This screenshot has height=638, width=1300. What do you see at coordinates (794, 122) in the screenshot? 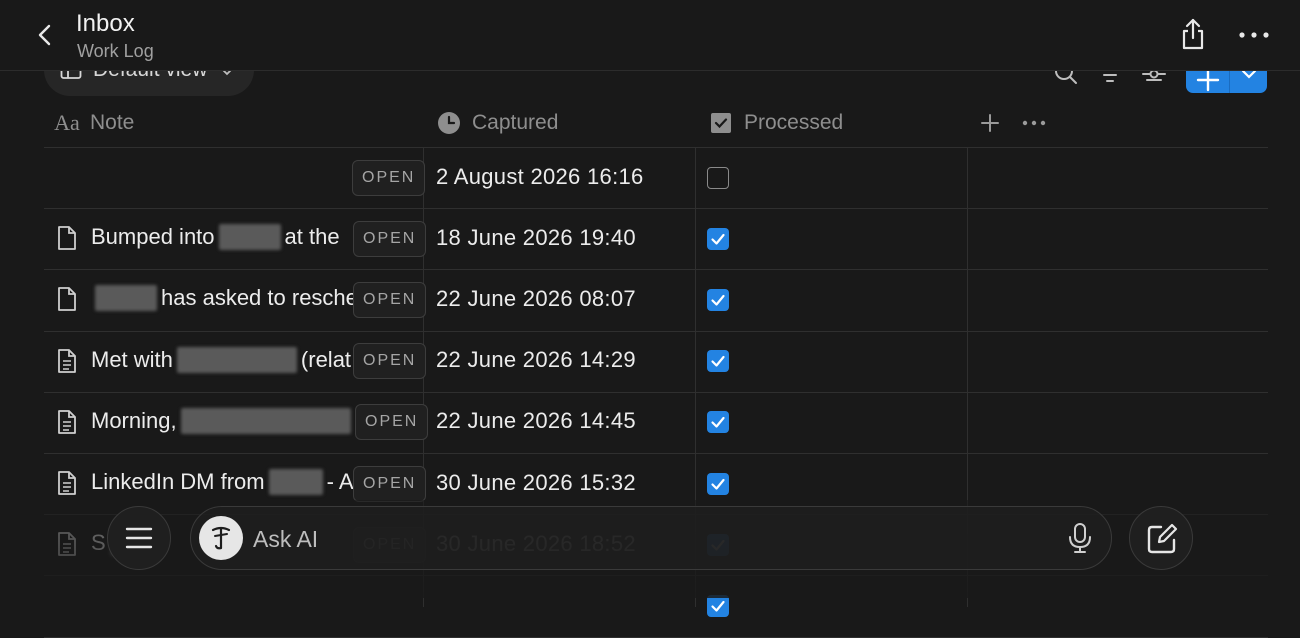
I see `column-header-label: Processed` at bounding box center [794, 122].